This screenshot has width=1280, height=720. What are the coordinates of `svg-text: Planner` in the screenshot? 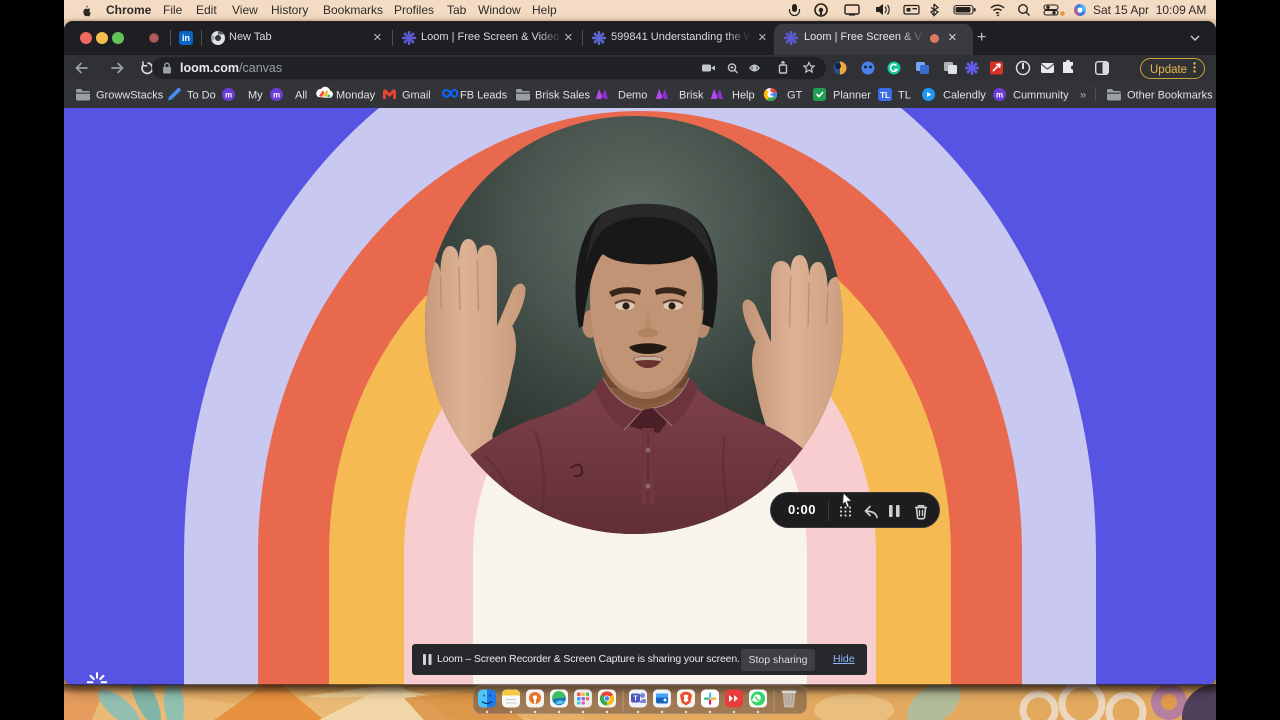 It's located at (852, 96).